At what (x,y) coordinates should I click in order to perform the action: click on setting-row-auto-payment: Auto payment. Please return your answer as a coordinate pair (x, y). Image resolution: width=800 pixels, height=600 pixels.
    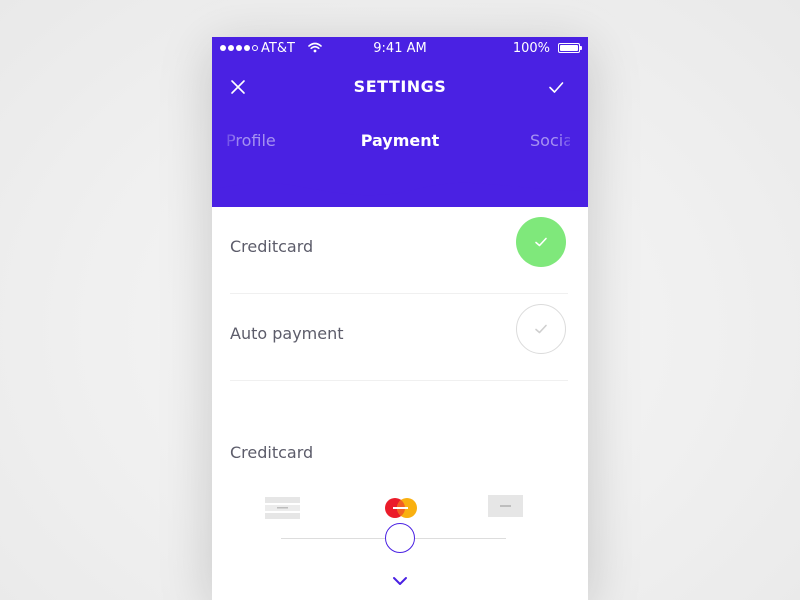
    Looking at the image, I should click on (399, 337).